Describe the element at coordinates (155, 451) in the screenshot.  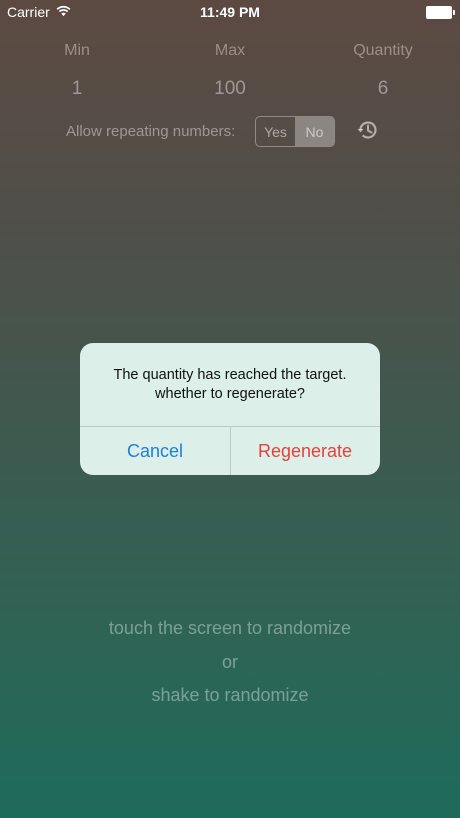
I see `cancel-button: Cancel` at that location.